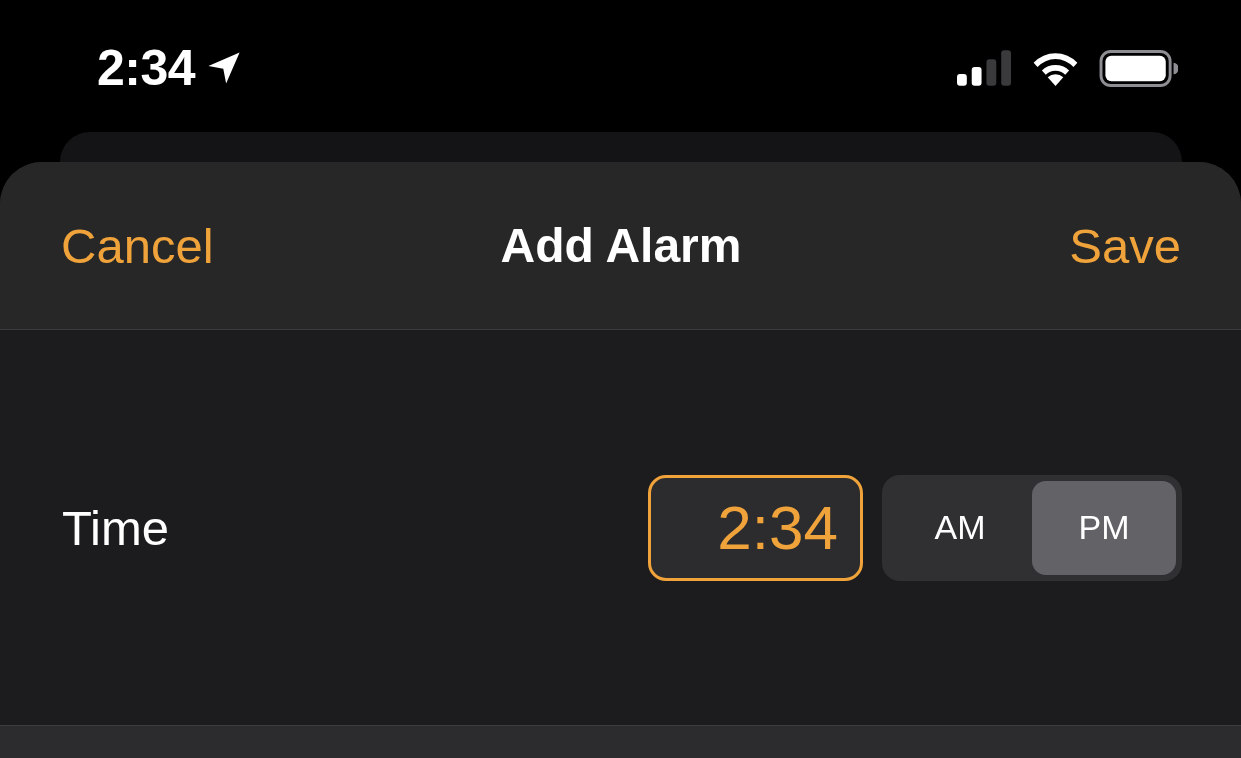 The image size is (1241, 758). What do you see at coordinates (1104, 527) in the screenshot?
I see `period-segment: PM` at bounding box center [1104, 527].